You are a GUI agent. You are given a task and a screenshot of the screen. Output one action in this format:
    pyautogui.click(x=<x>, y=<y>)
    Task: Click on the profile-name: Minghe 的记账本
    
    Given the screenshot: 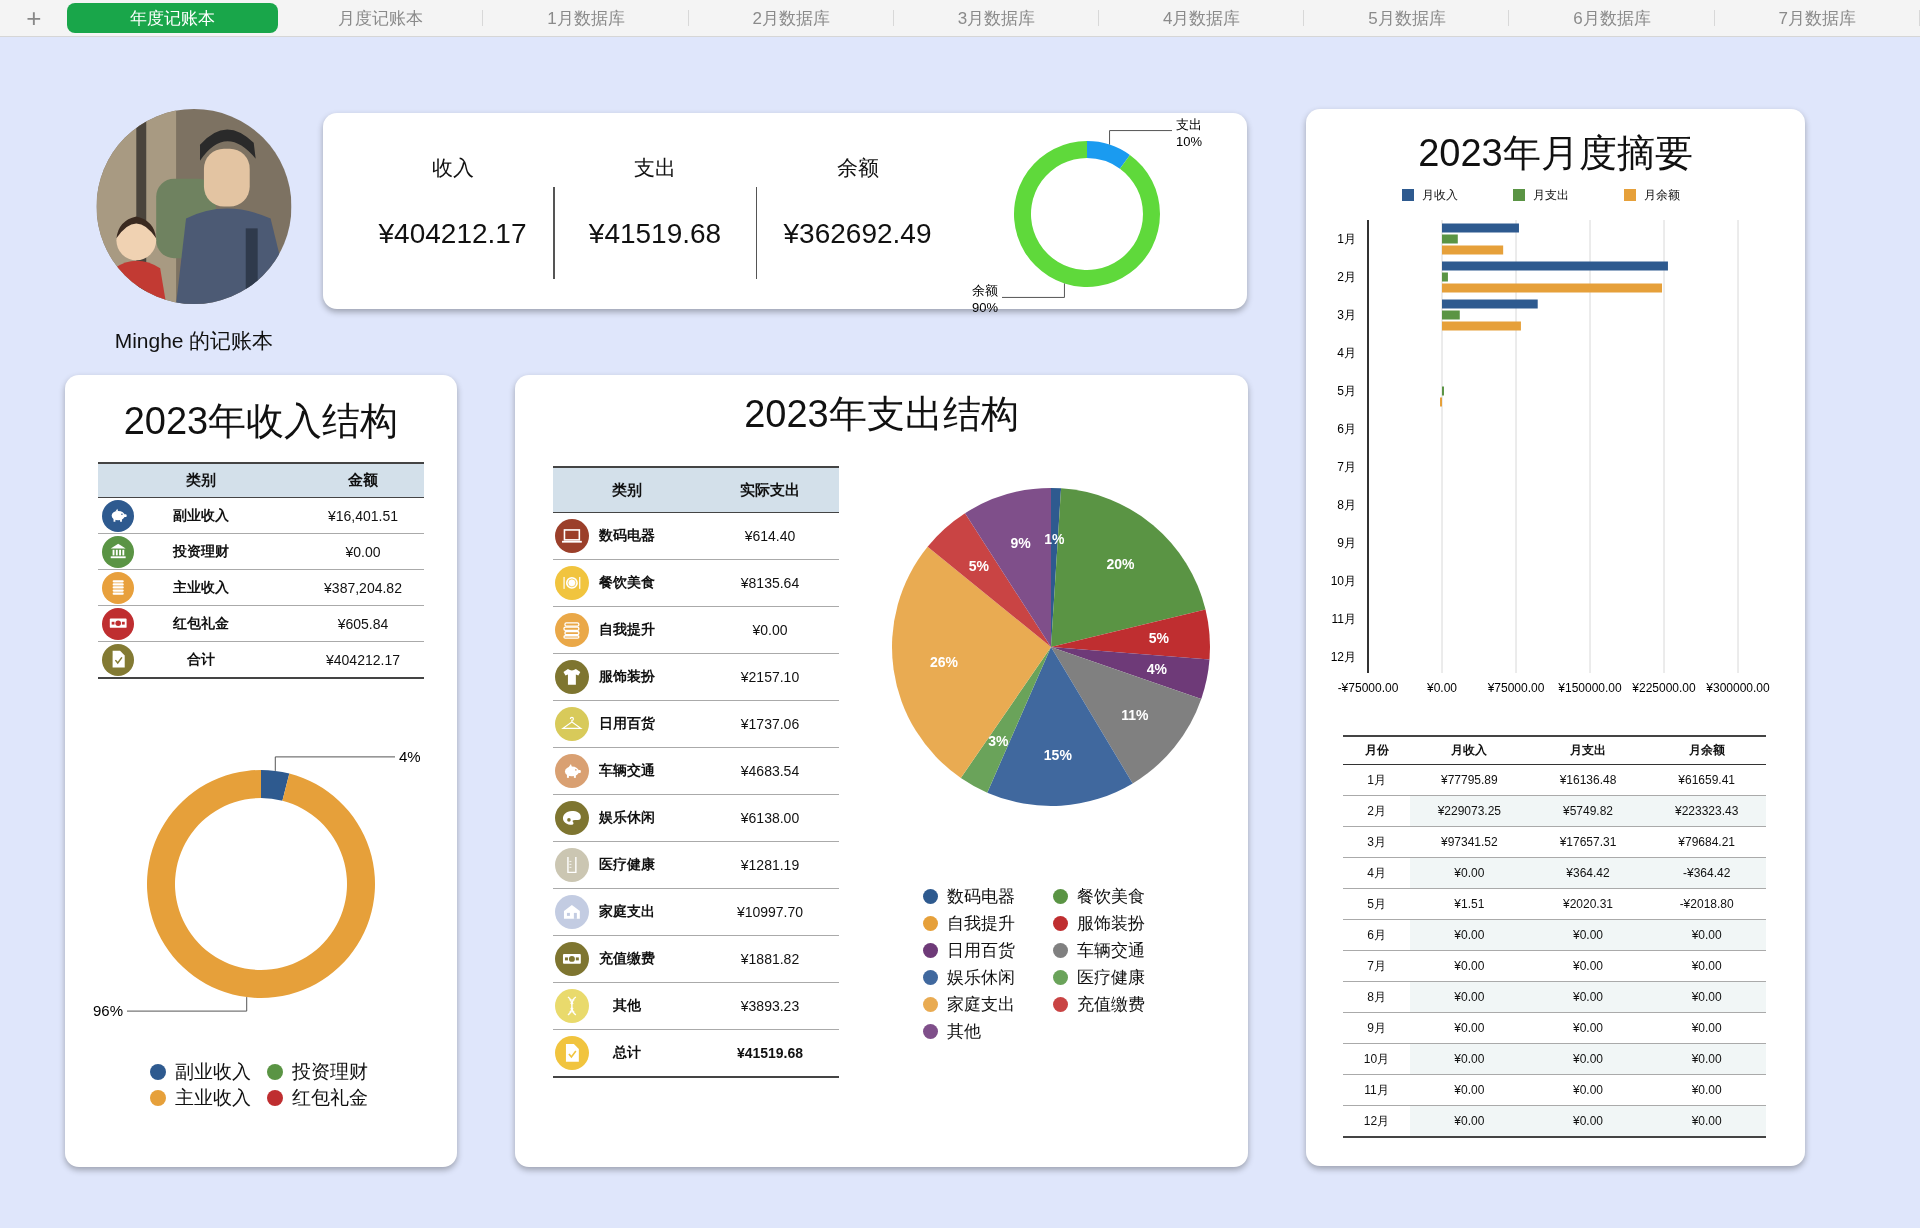 What is the action you would take?
    pyautogui.click(x=194, y=341)
    